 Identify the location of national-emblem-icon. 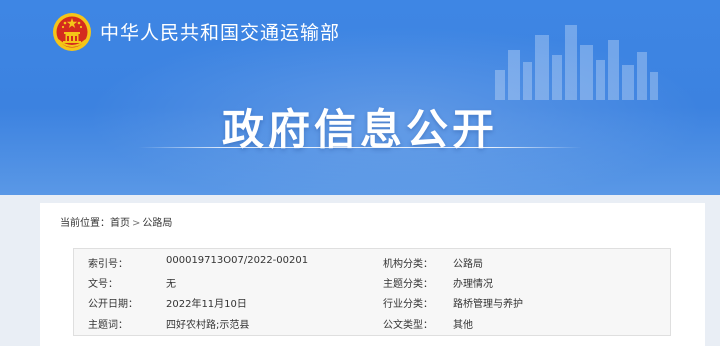
(72, 32).